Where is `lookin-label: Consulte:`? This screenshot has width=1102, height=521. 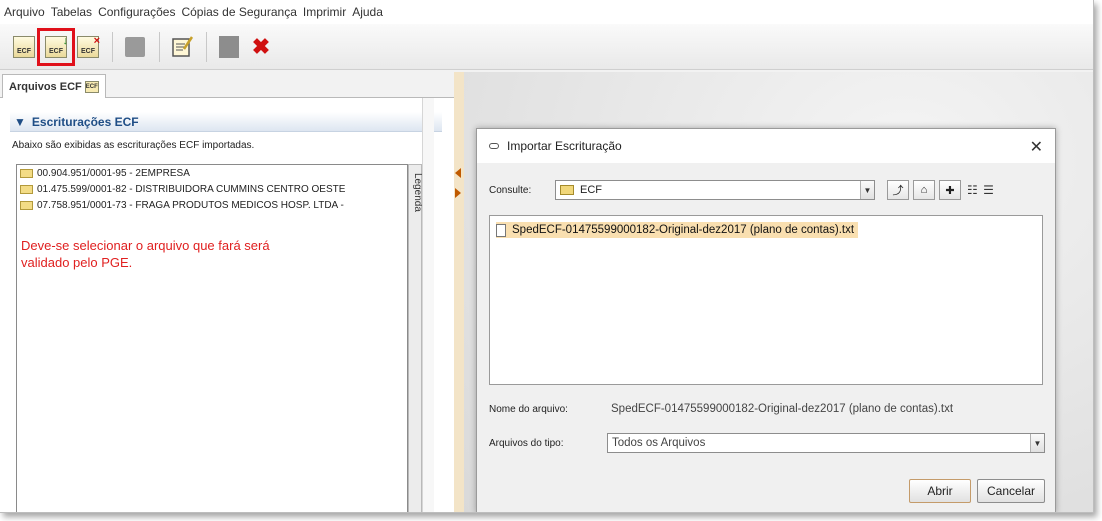 lookin-label: Consulte: is located at coordinates (510, 190).